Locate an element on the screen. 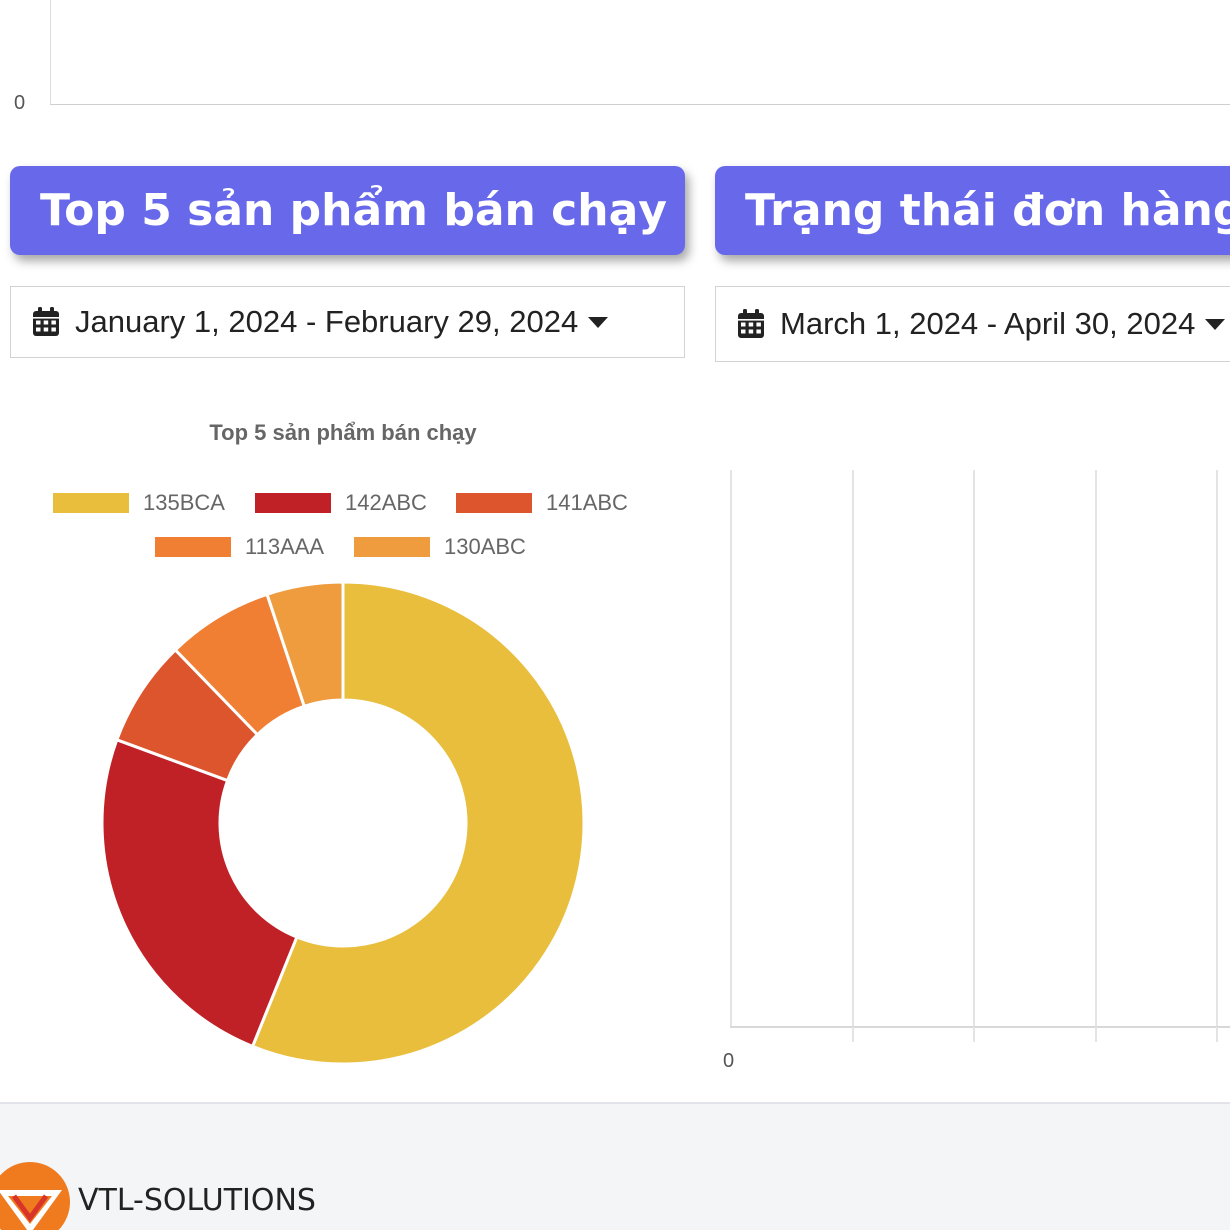  legend-item-135BCA: 135BCA is located at coordinates (139, 503).